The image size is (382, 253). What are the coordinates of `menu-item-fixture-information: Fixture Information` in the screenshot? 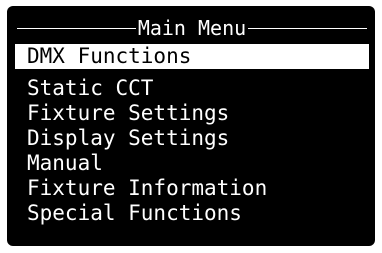 It's located at (192, 188).